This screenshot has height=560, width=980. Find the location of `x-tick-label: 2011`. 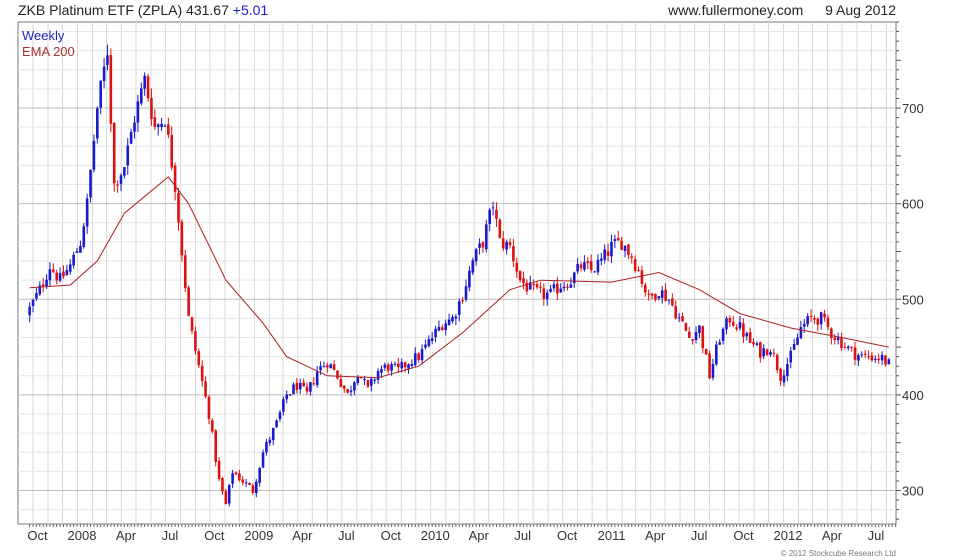

x-tick-label: 2011 is located at coordinates (612, 535).